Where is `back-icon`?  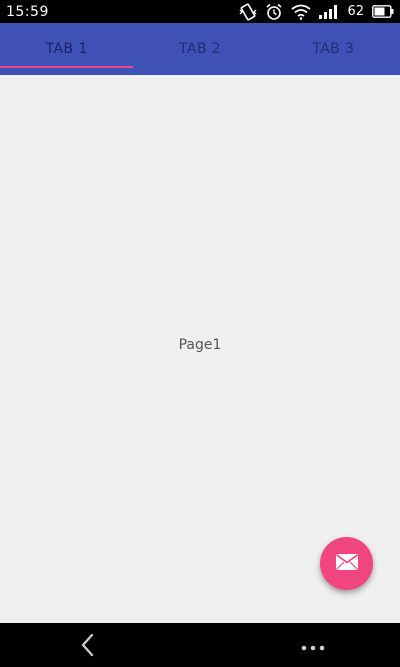 back-icon is located at coordinates (88, 645).